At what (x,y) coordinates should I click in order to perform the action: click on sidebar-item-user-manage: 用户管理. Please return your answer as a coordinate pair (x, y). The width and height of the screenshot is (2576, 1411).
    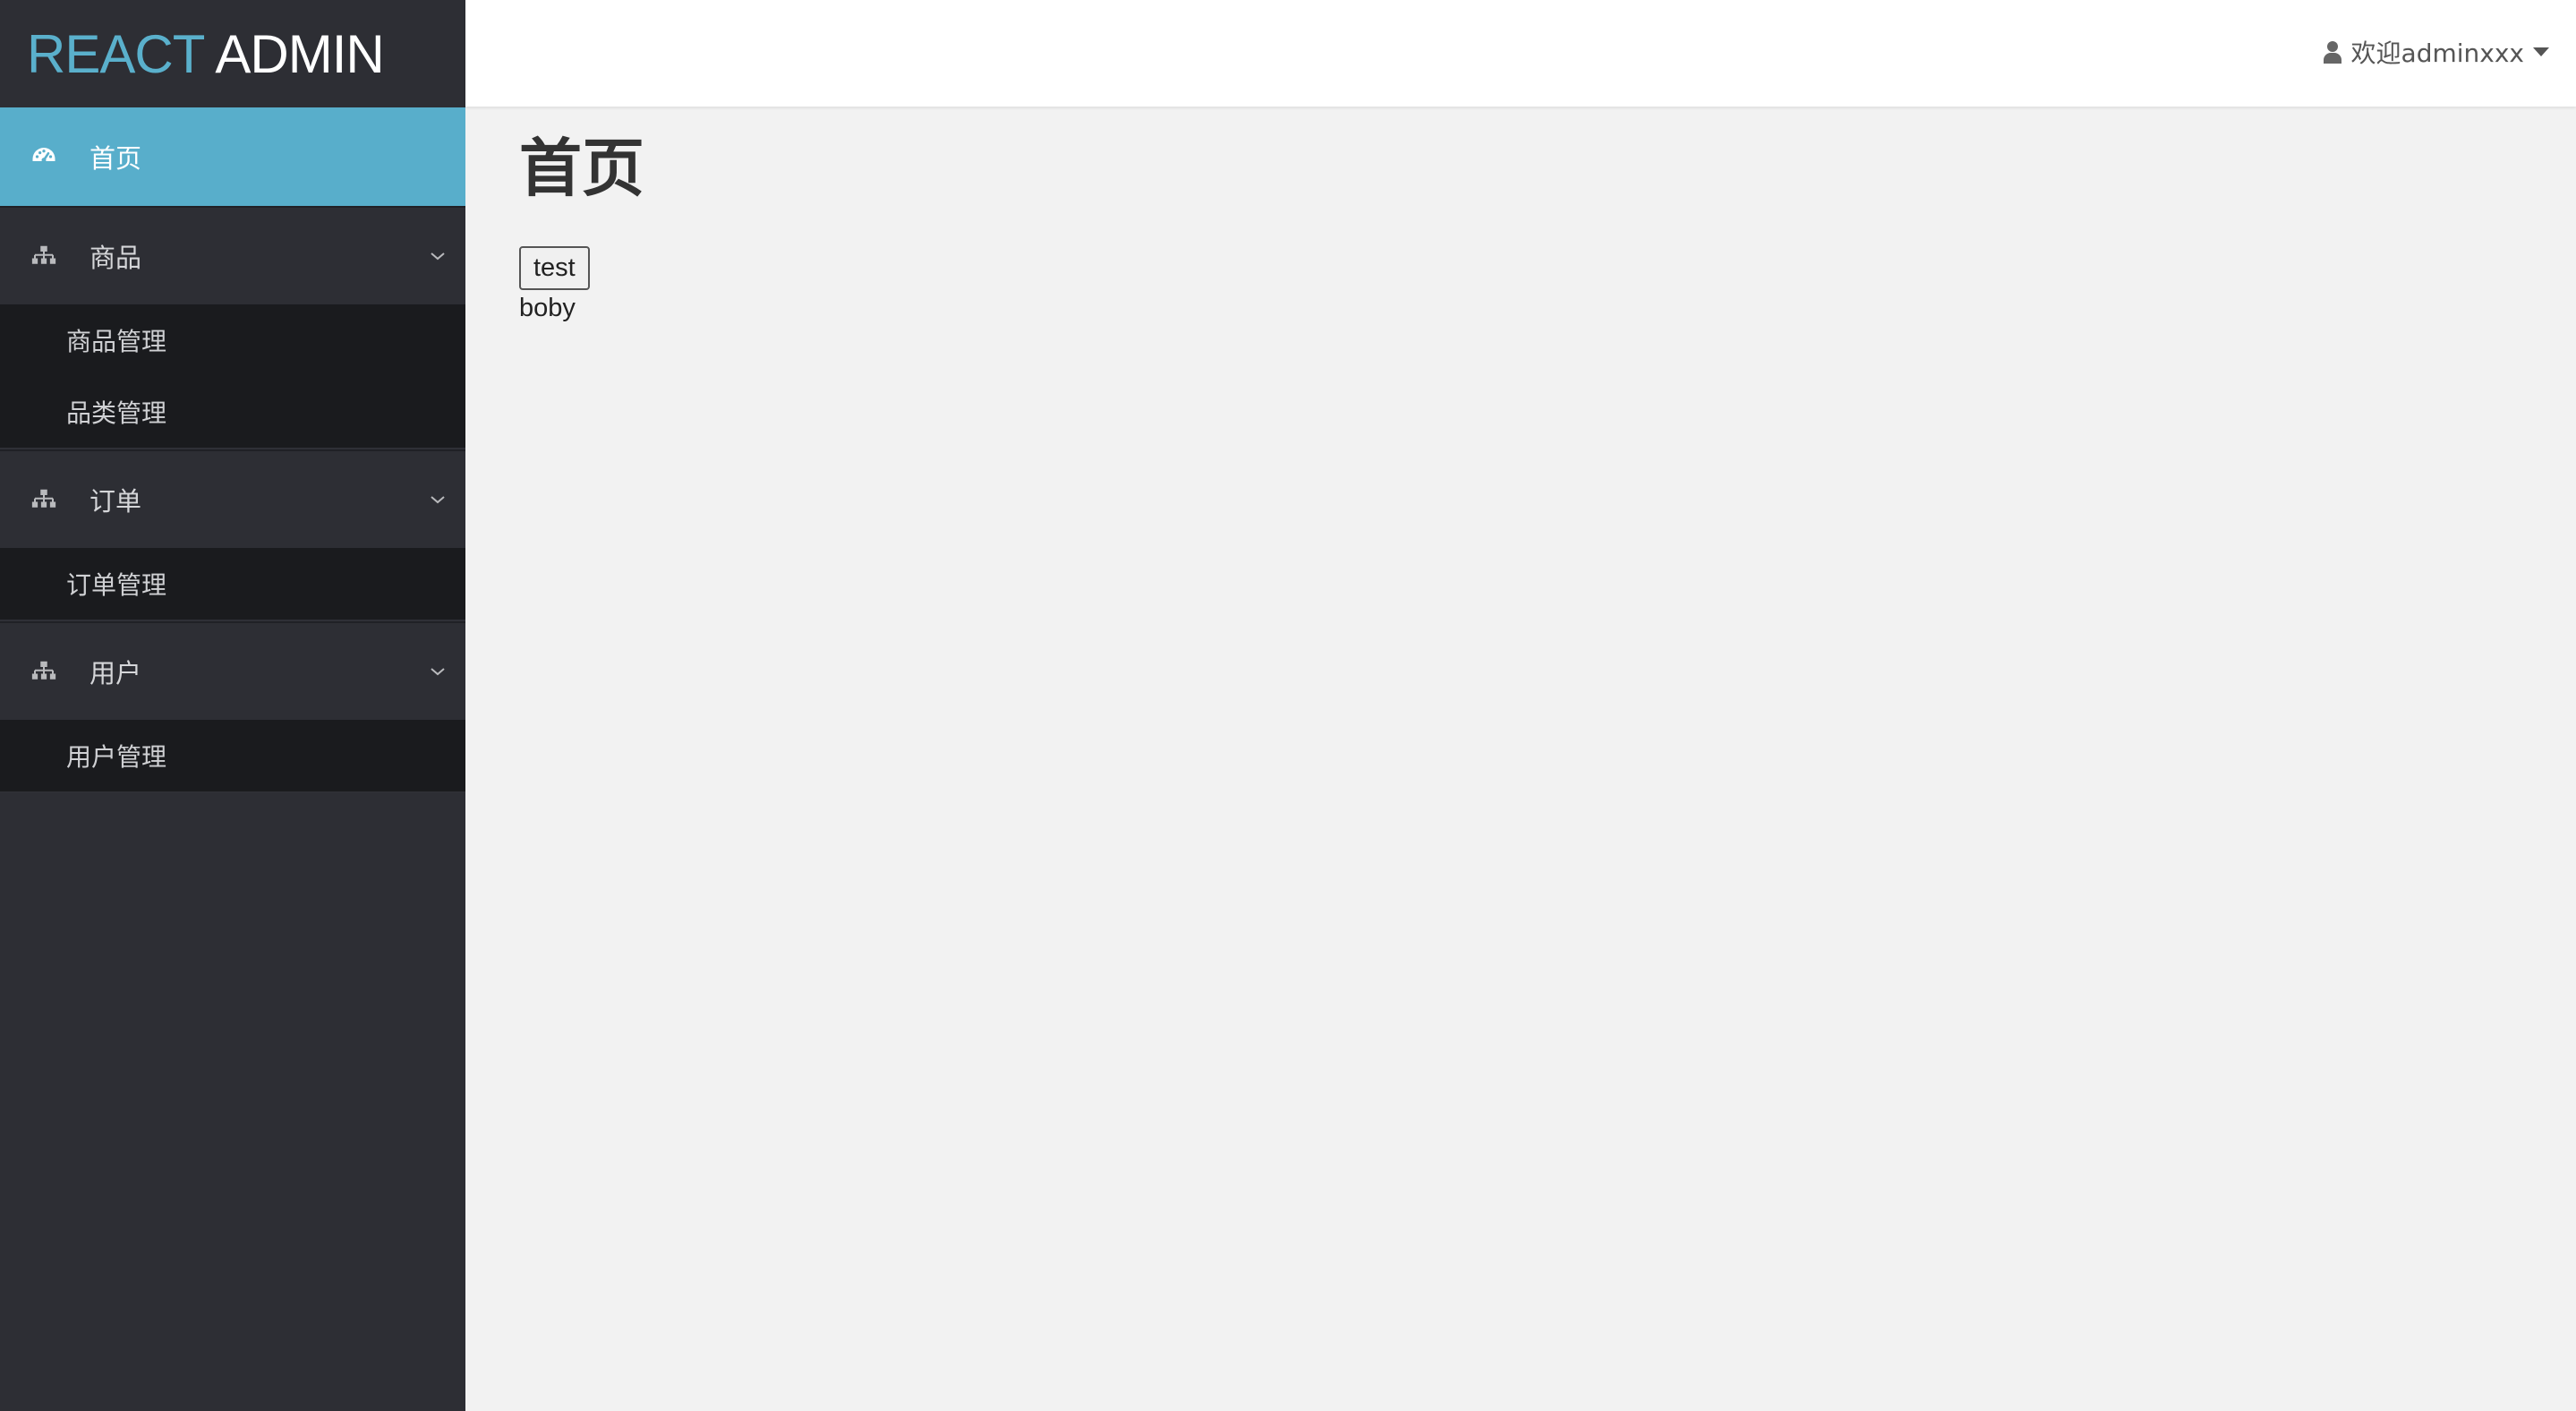
    Looking at the image, I should click on (232, 755).